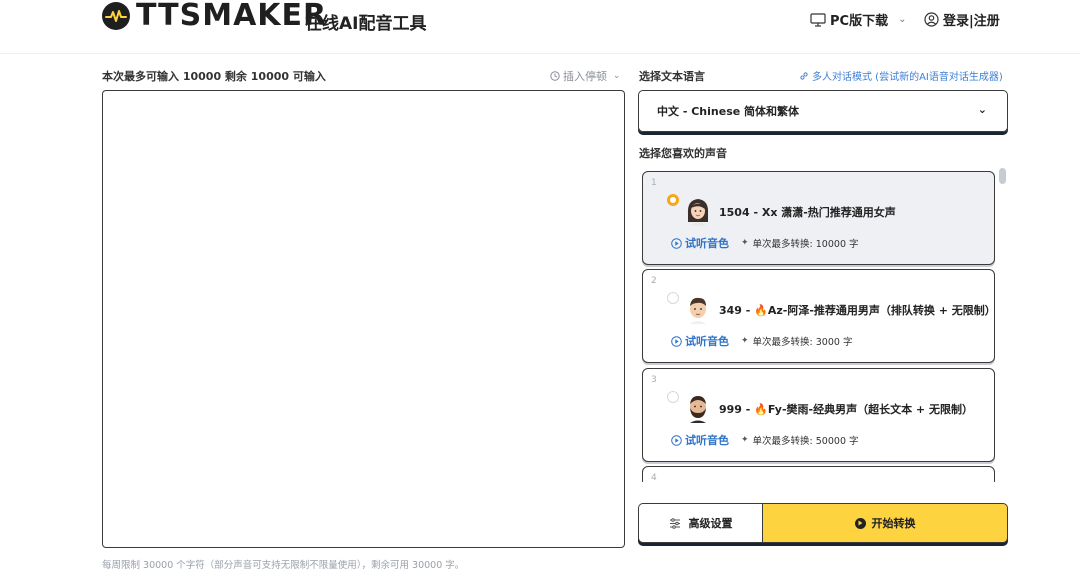 The image size is (1080, 575). I want to click on advanced-settings-button: 高级设置, so click(700, 523).